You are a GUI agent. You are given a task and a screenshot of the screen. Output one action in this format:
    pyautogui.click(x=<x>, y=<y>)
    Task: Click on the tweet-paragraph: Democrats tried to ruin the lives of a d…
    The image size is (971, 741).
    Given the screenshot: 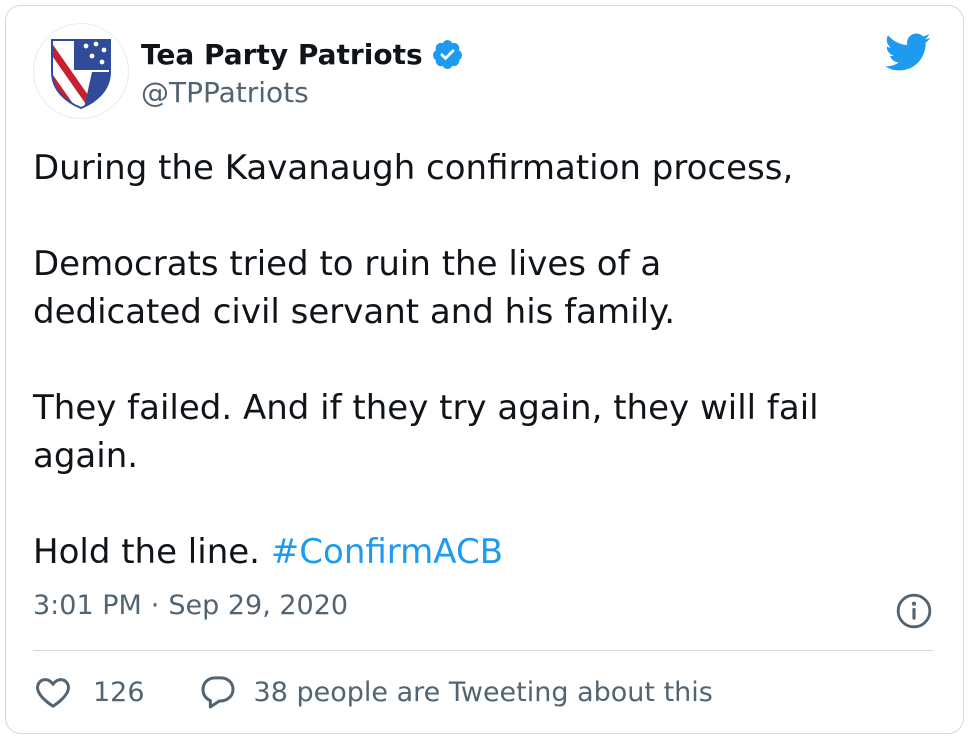 What is the action you would take?
    pyautogui.click(x=354, y=288)
    